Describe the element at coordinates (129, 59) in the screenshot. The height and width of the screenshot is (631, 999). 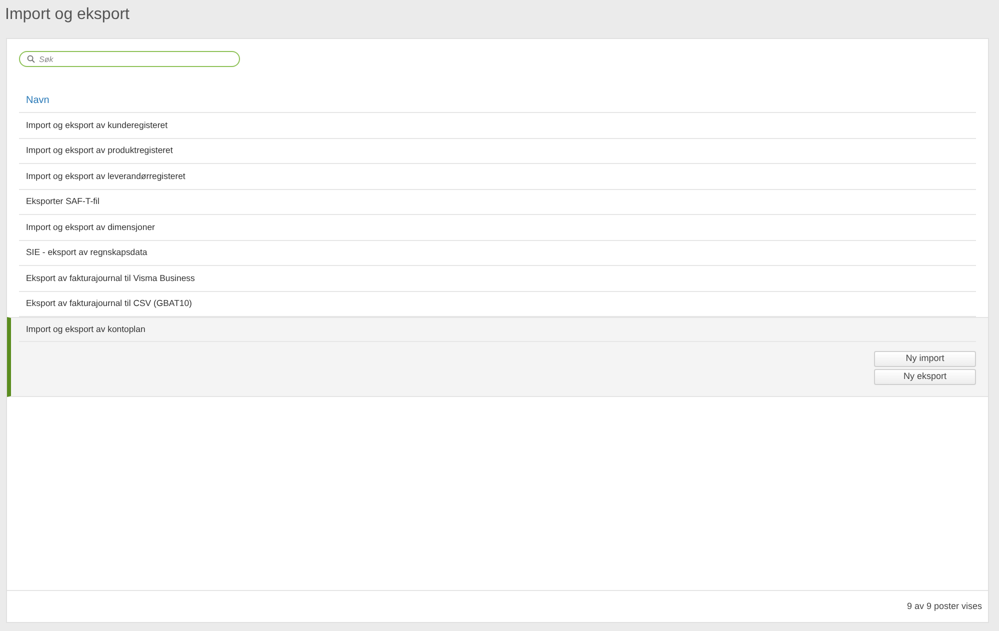
I see `search-field: Søk` at that location.